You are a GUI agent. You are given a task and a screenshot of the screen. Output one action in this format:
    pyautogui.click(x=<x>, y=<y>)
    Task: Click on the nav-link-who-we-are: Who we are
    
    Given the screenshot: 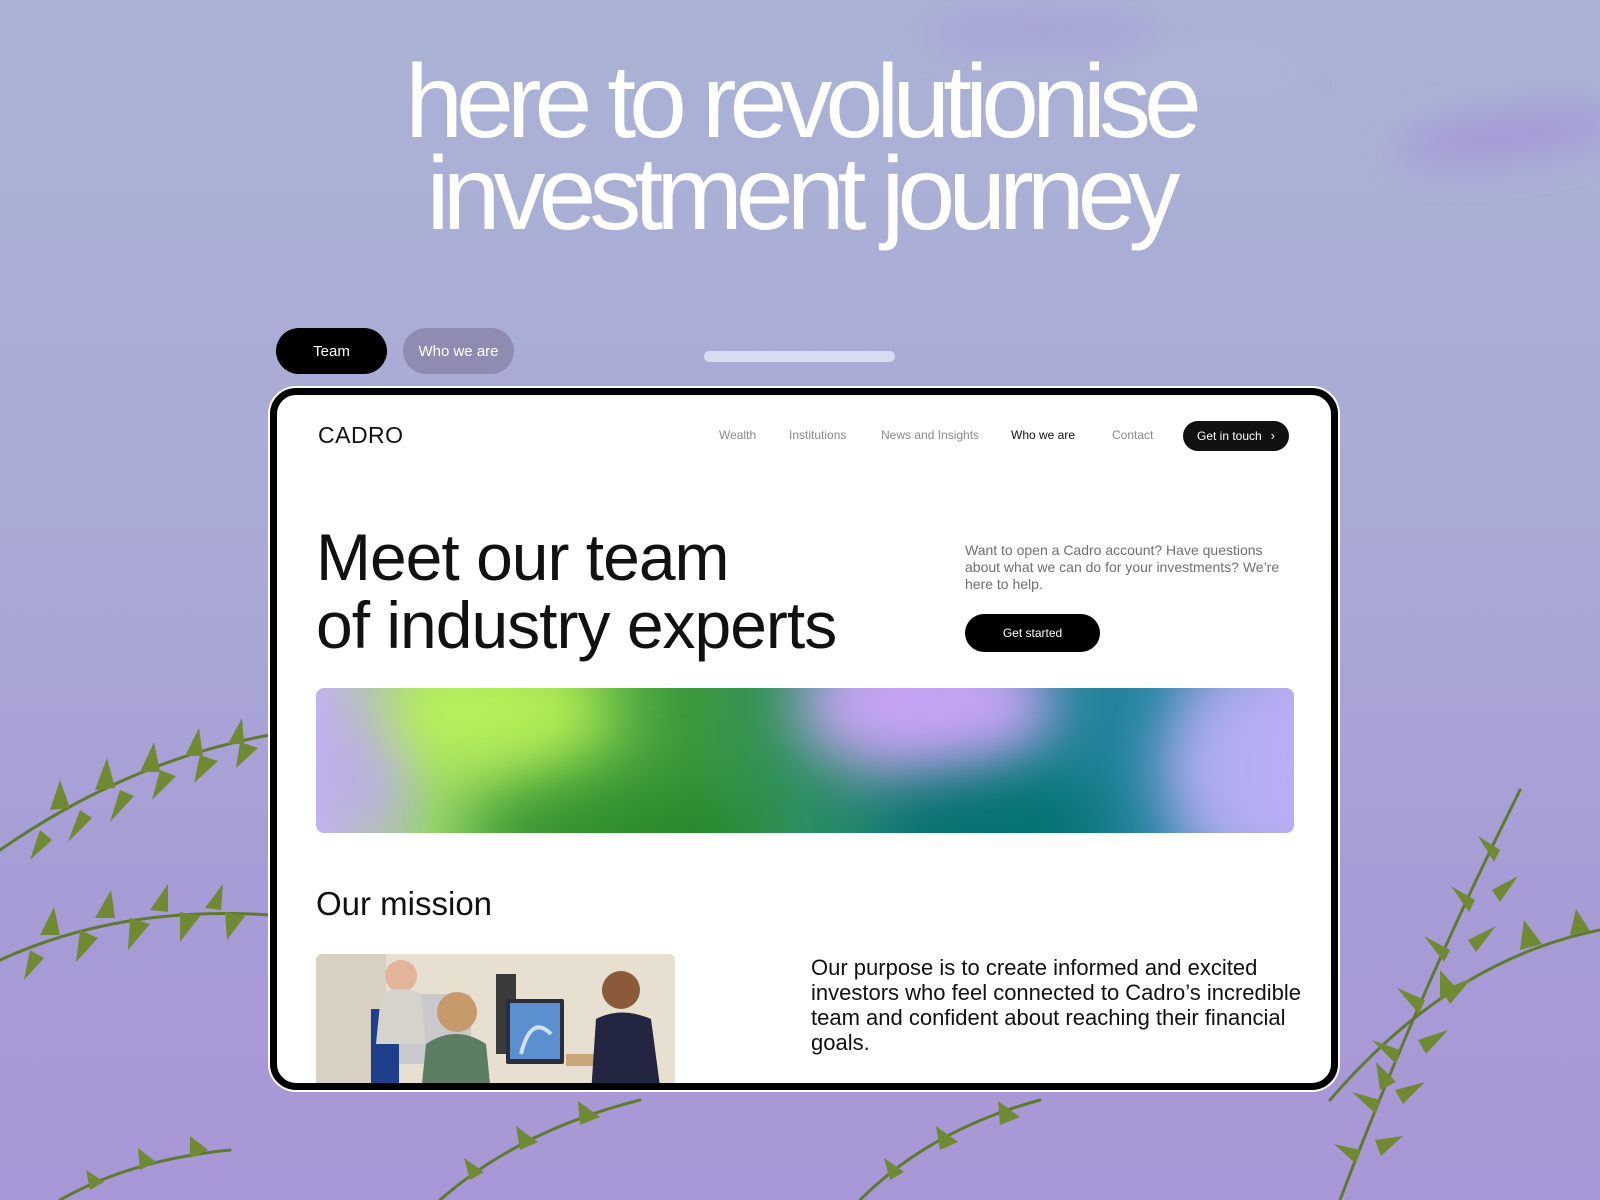 What is the action you would take?
    pyautogui.click(x=1043, y=435)
    